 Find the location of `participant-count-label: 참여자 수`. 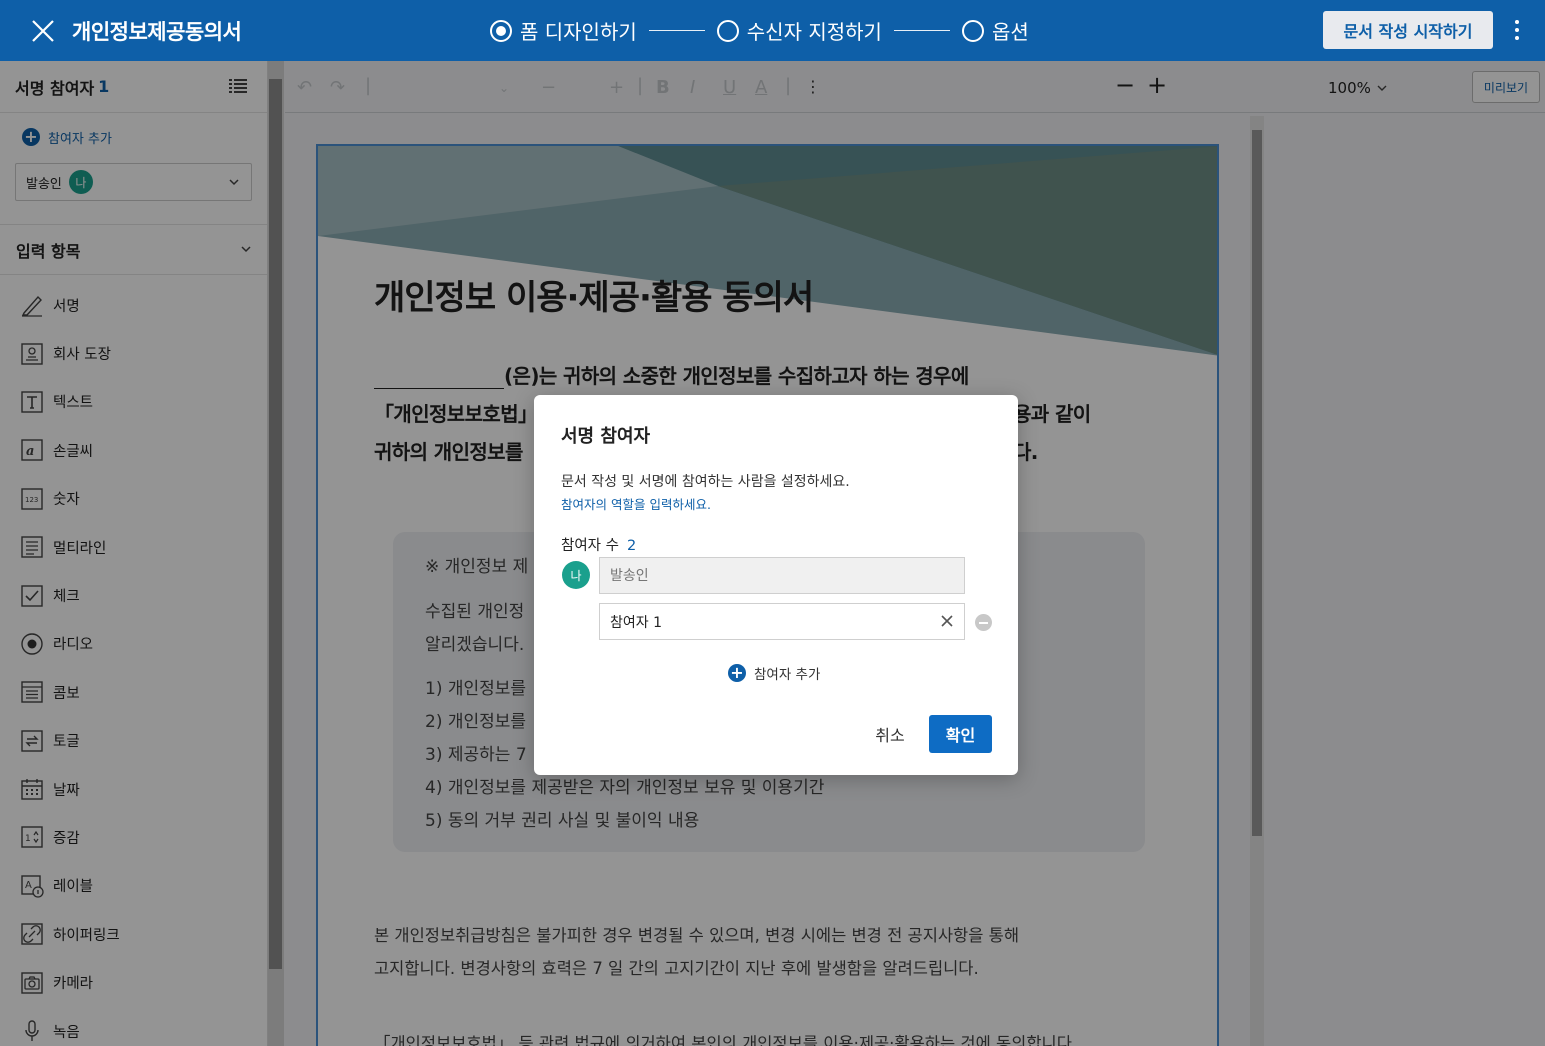

participant-count-label: 참여자 수 is located at coordinates (590, 546).